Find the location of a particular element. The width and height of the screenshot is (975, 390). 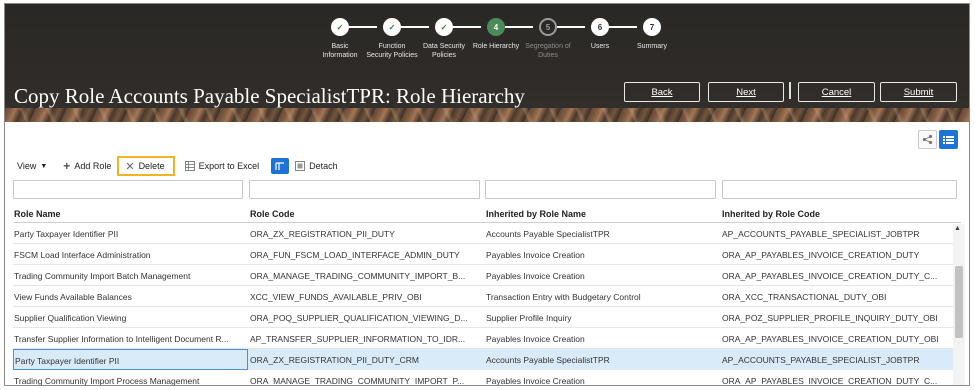

button-divider is located at coordinates (790, 90).